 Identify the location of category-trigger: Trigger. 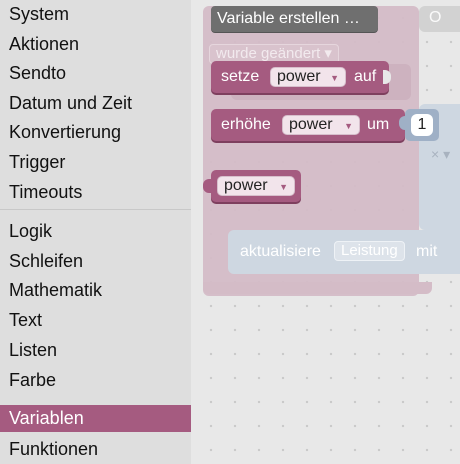
(95, 162).